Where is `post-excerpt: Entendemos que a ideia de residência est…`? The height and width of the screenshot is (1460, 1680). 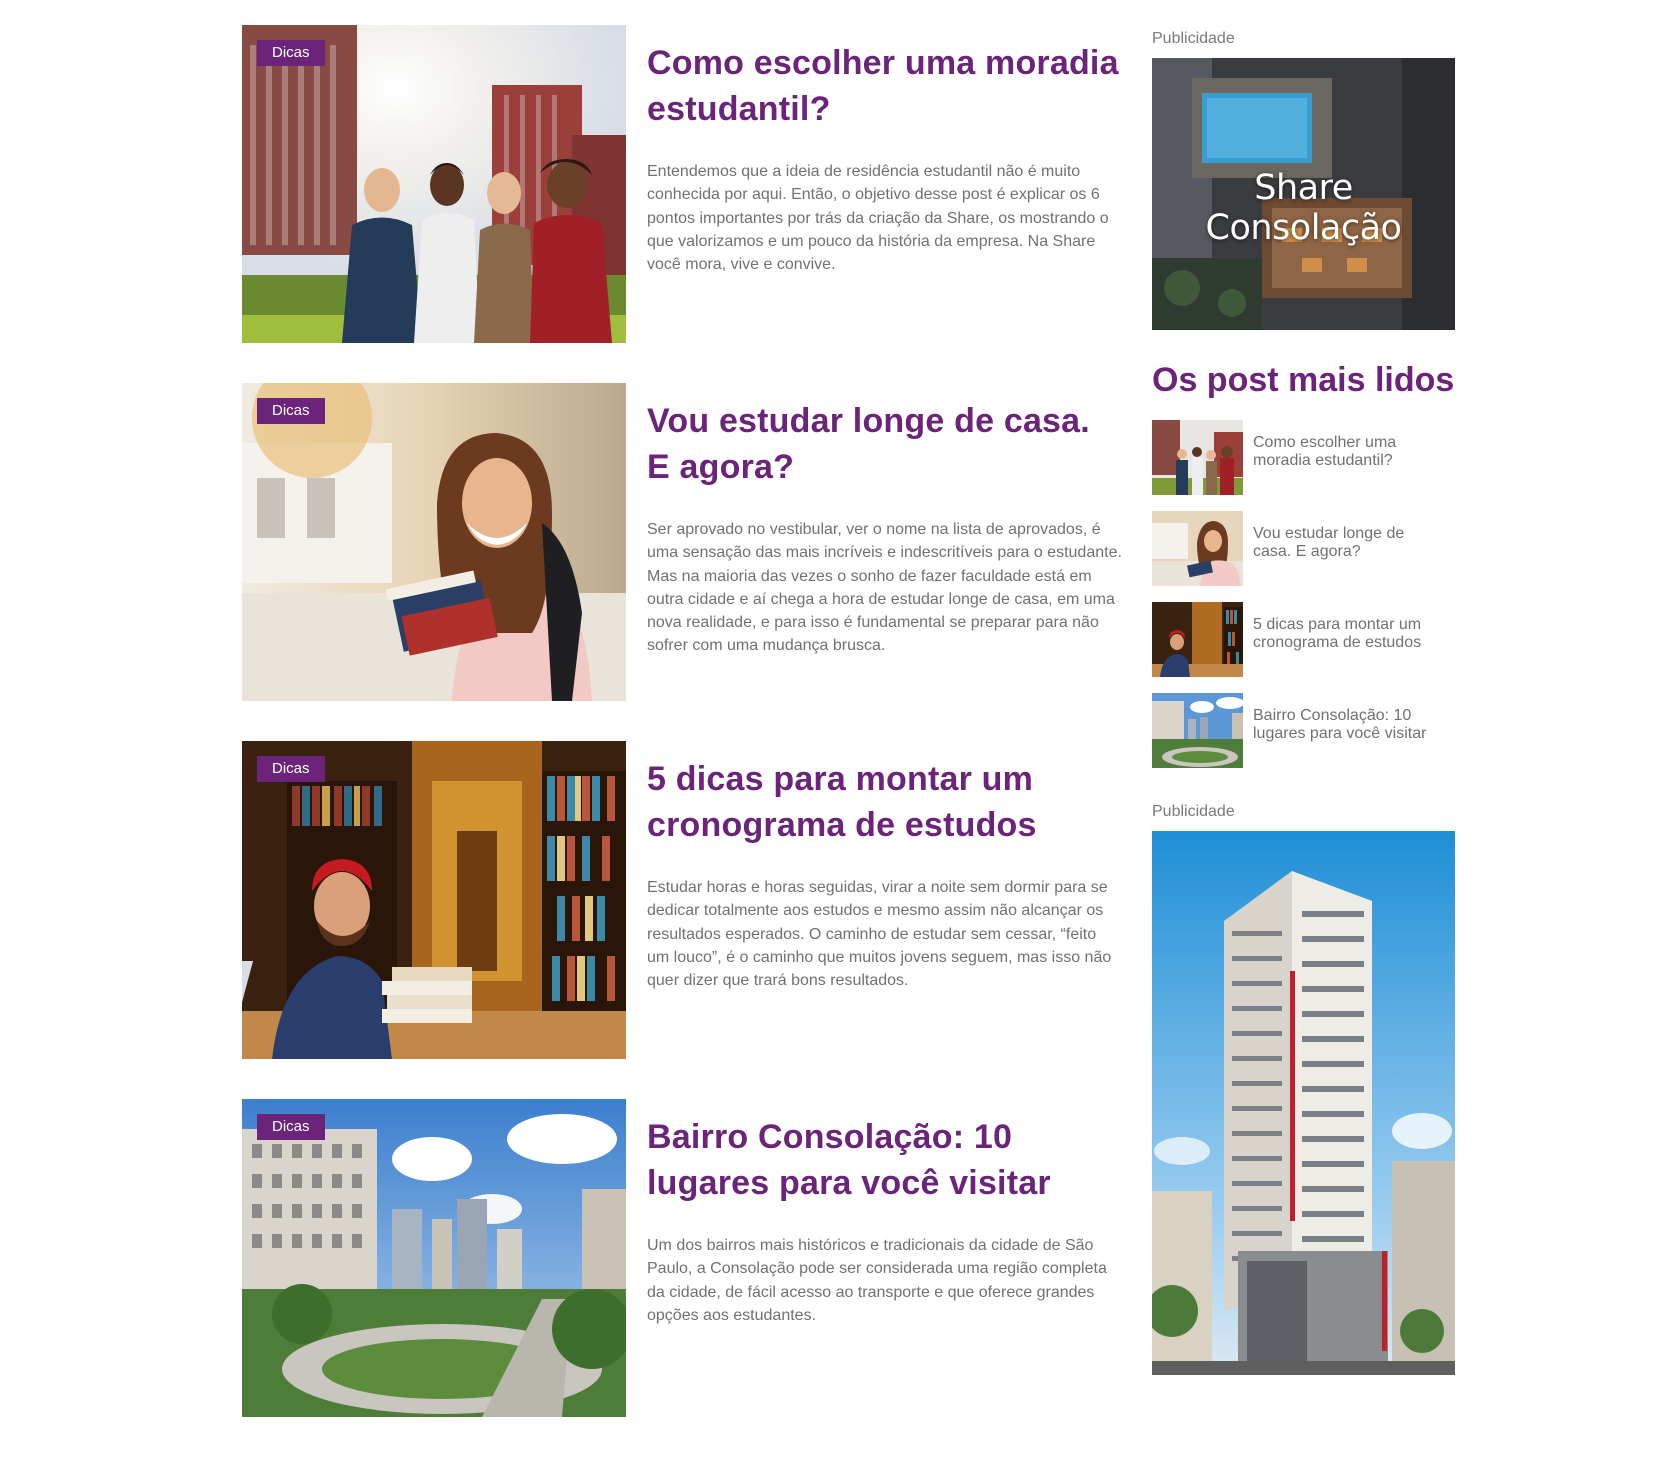 post-excerpt: Entendemos que a ideia de residência est… is located at coordinates (878, 218).